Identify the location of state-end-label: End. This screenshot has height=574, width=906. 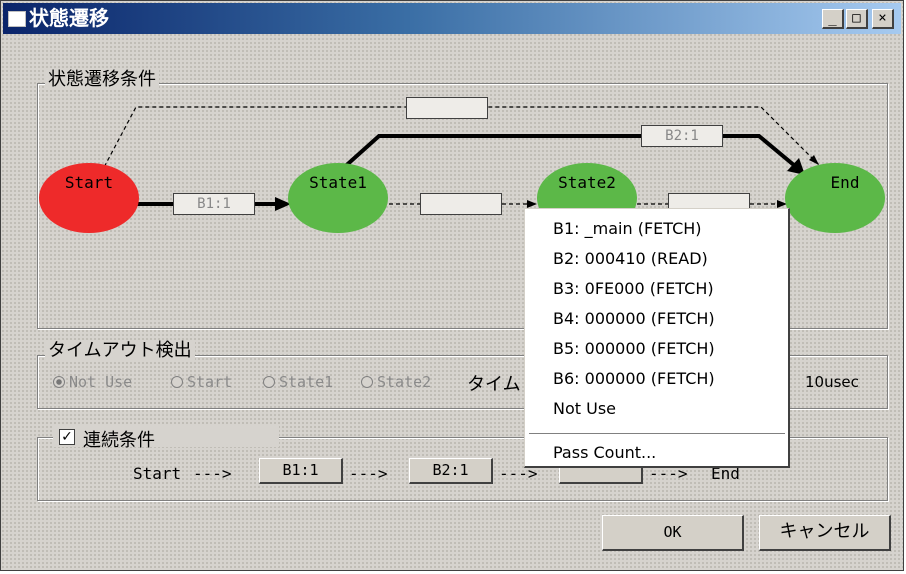
(845, 182).